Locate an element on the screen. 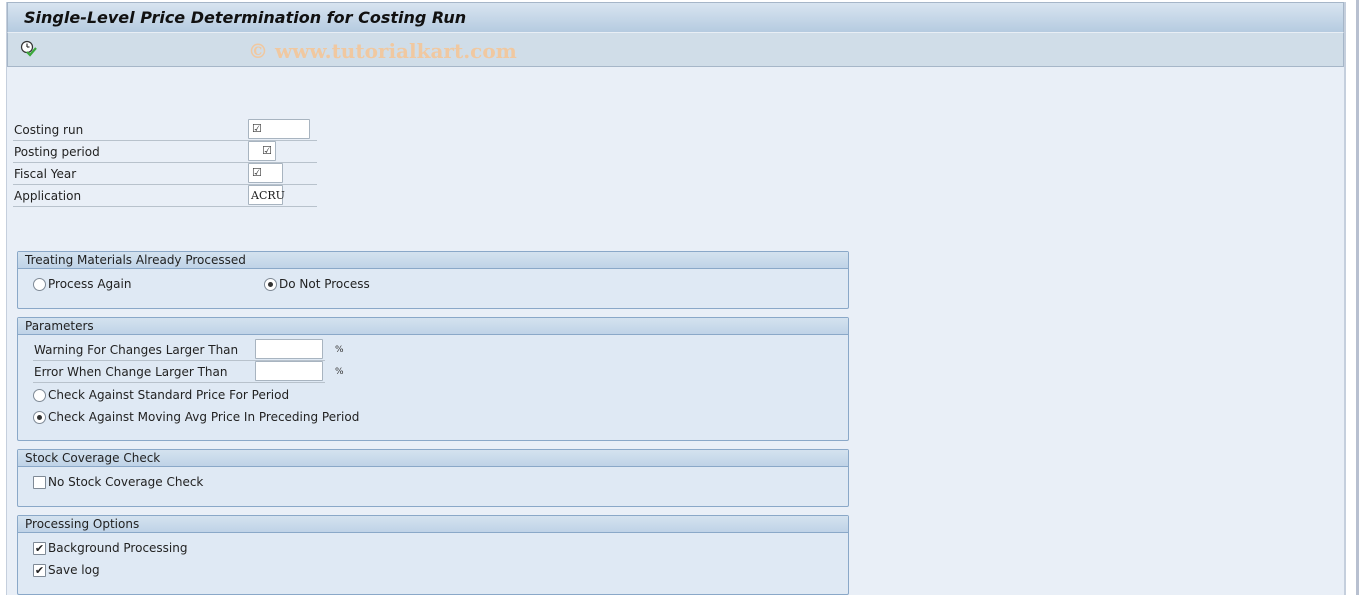 The width and height of the screenshot is (1359, 595). group-title: Treating Materials Already Processed is located at coordinates (433, 260).